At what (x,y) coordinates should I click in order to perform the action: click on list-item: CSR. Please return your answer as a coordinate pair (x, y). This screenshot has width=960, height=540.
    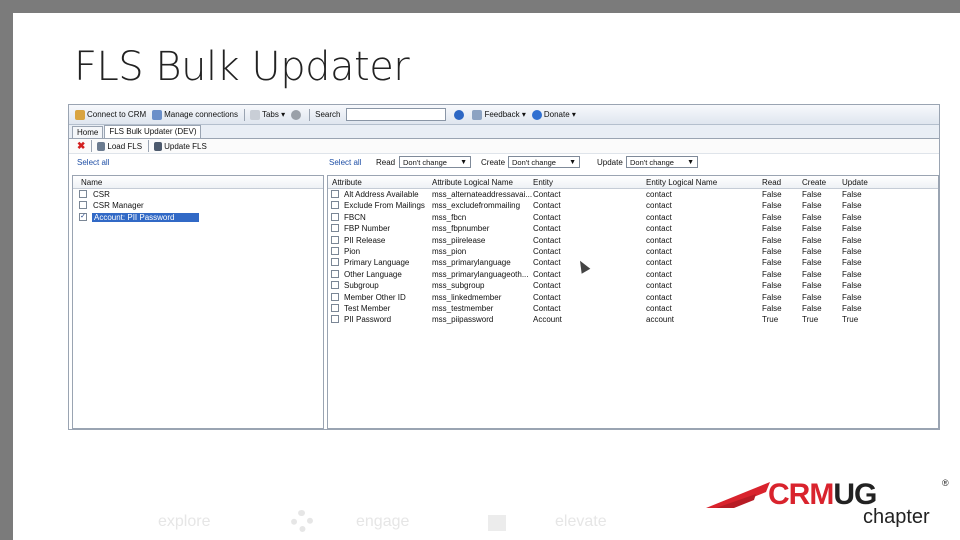
    Looking at the image, I should click on (198, 194).